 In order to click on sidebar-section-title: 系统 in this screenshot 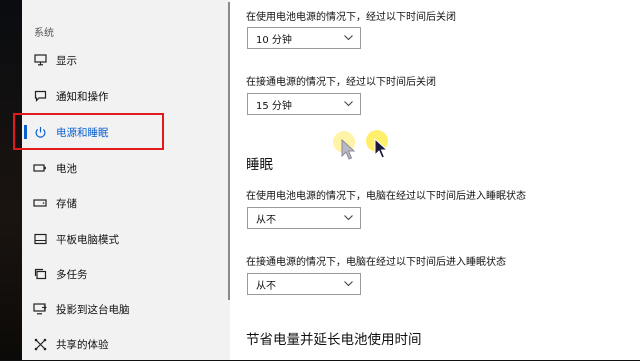, I will do `click(44, 33)`.